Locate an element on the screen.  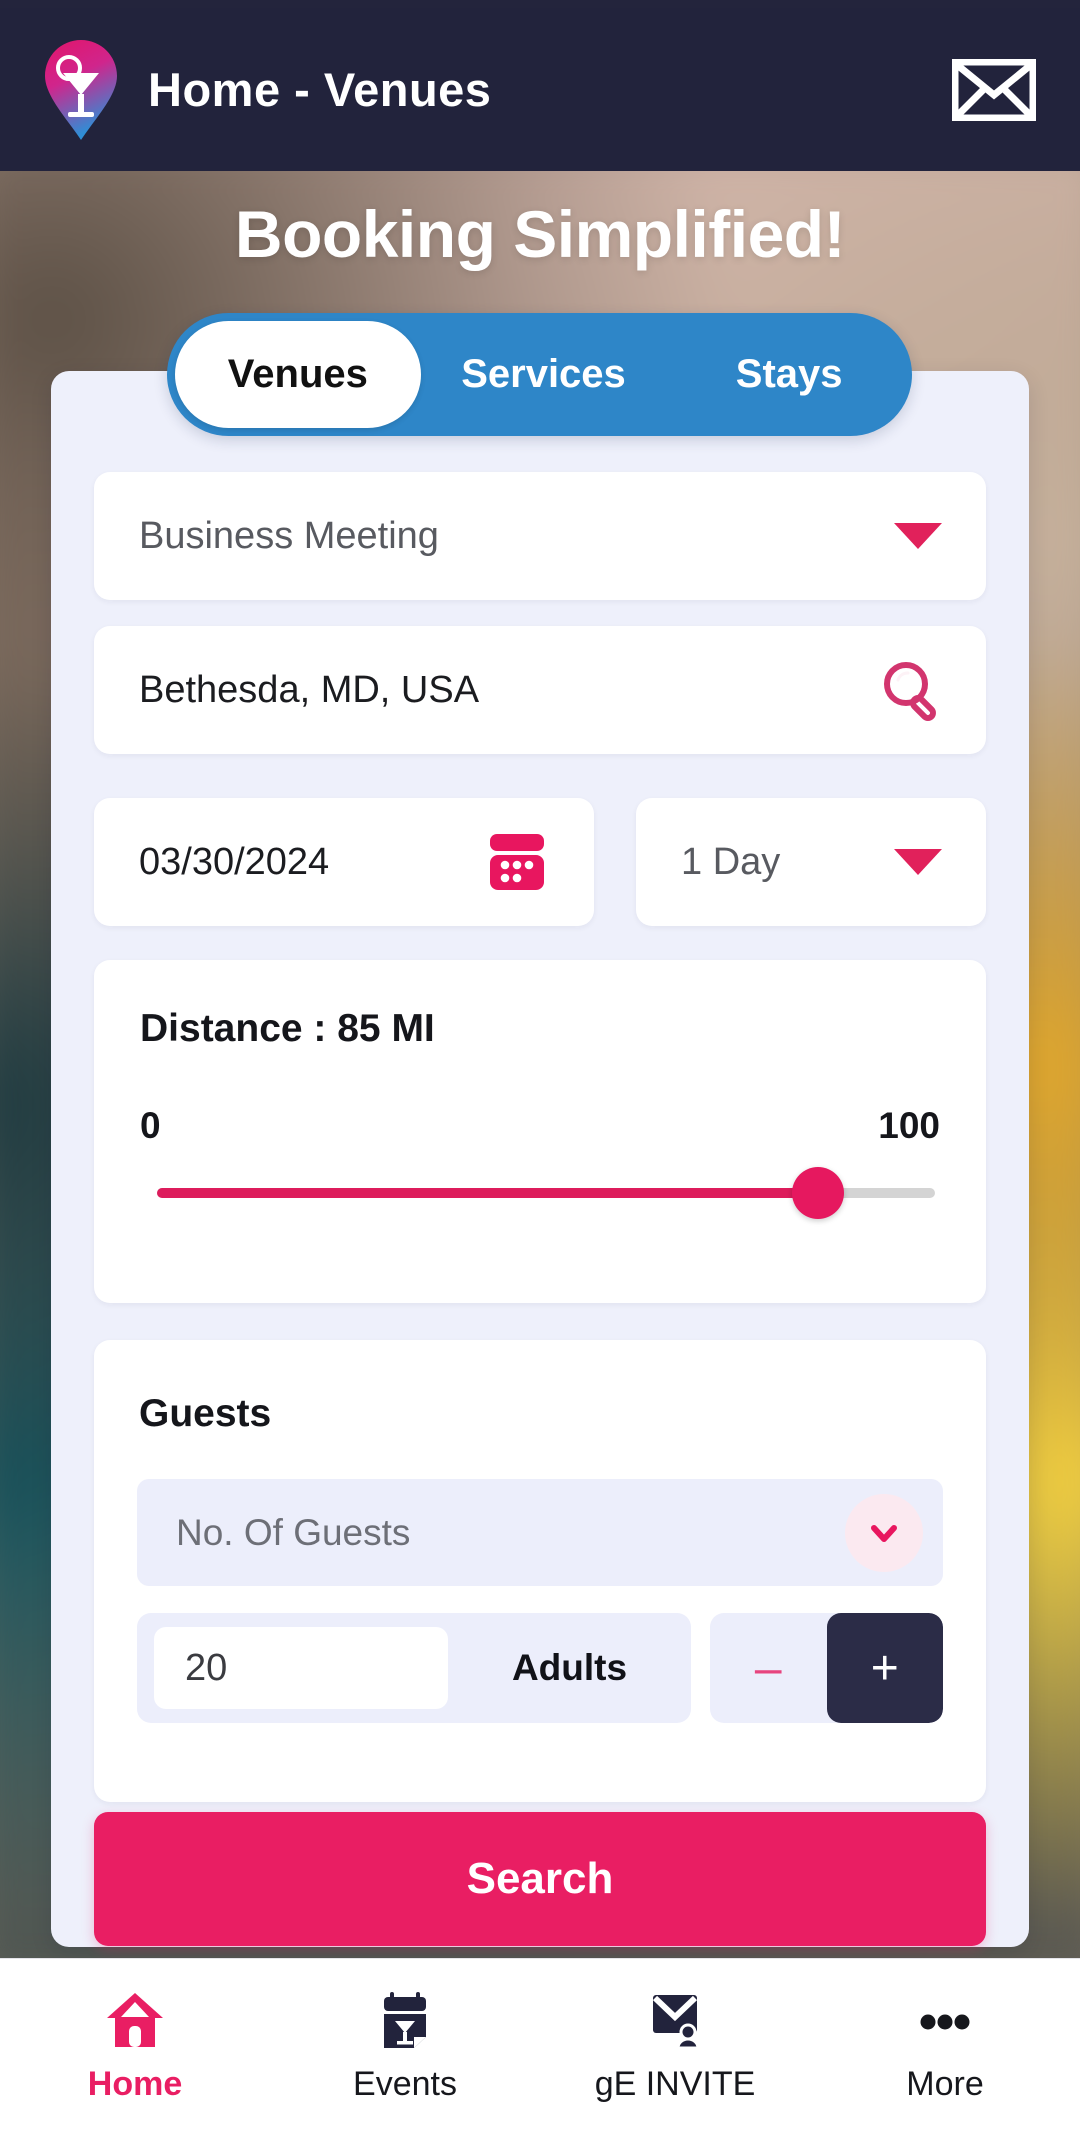
date-input: 03/30/2024 is located at coordinates (344, 862).